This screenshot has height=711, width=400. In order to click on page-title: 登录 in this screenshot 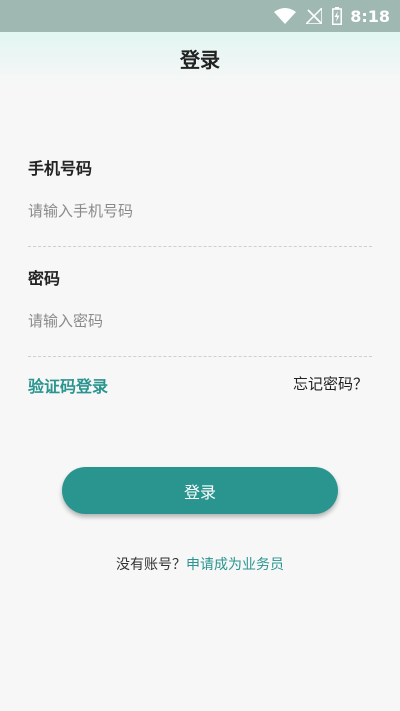, I will do `click(200, 59)`.